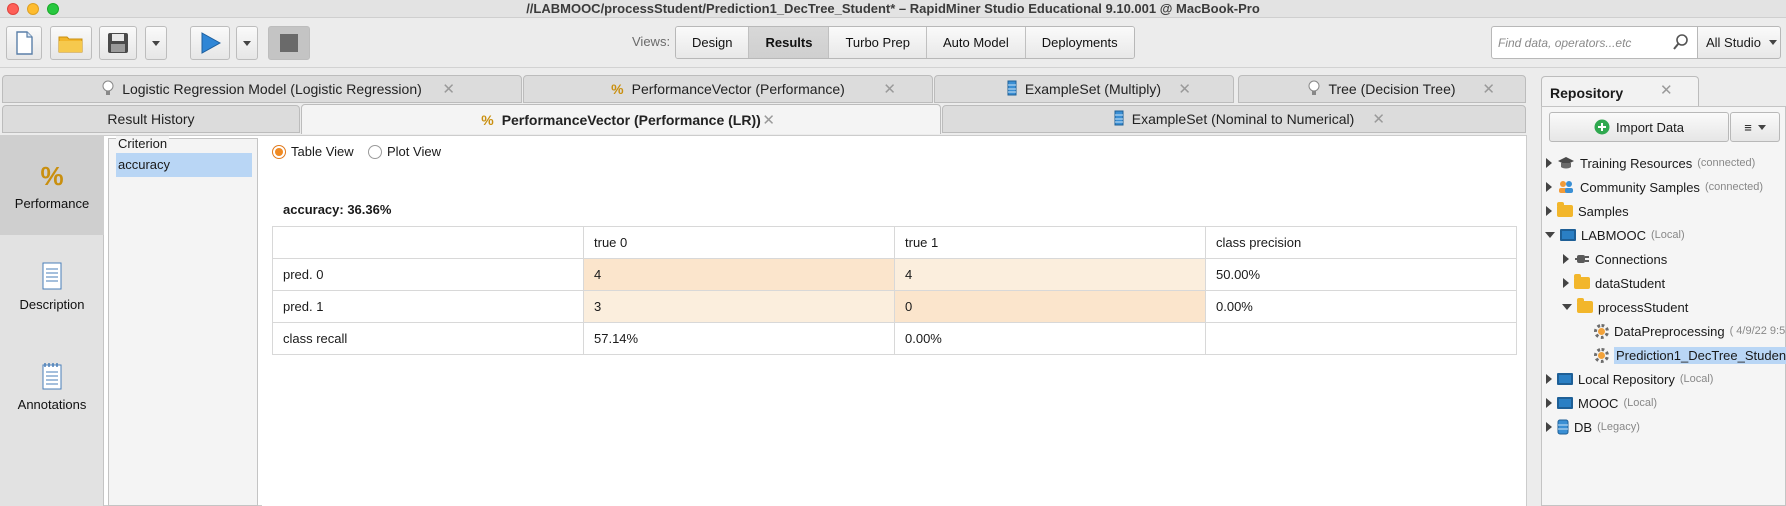  Describe the element at coordinates (1361, 338) in the screenshot. I see `table-cell` at that location.